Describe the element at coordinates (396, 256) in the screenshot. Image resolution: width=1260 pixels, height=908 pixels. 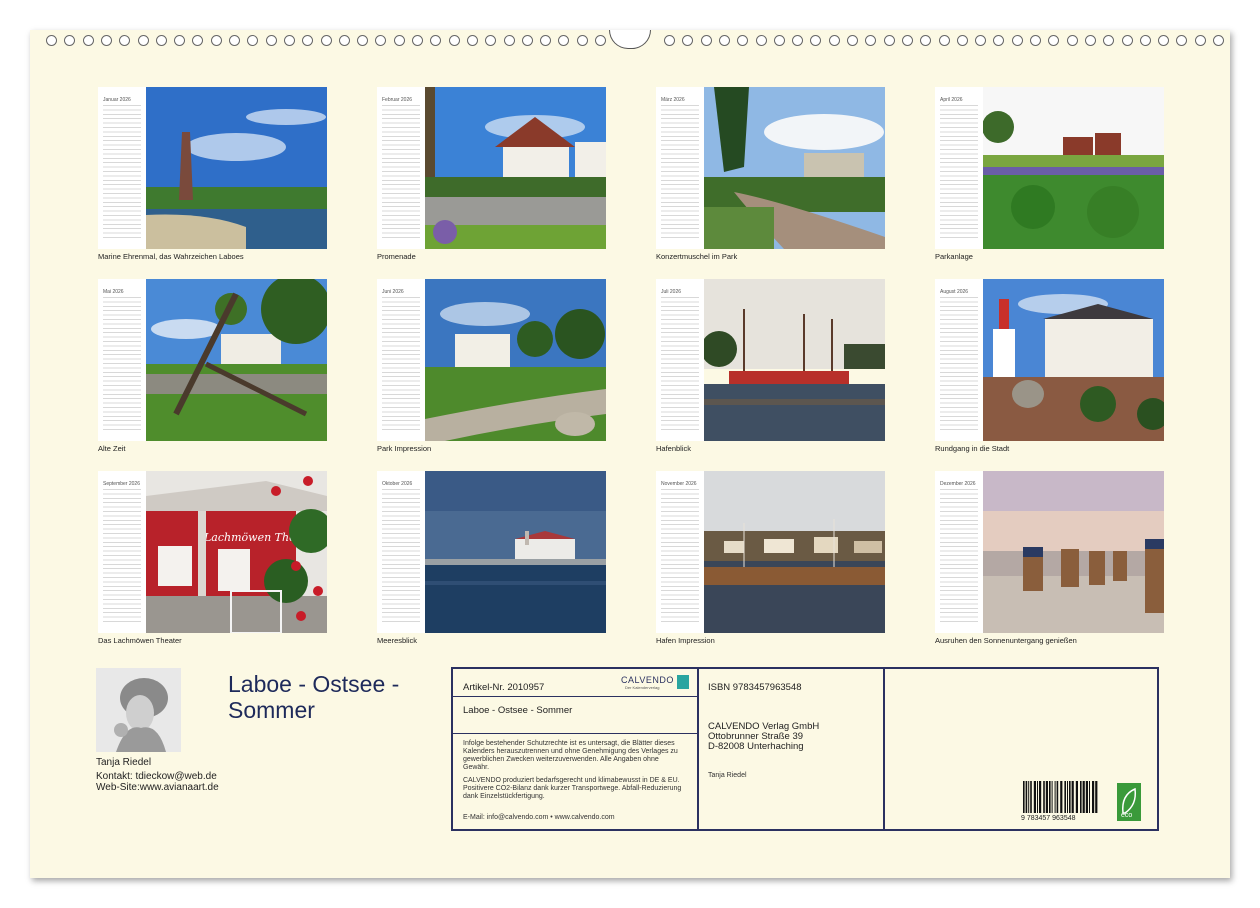
I see `photo-caption: Promenade` at that location.